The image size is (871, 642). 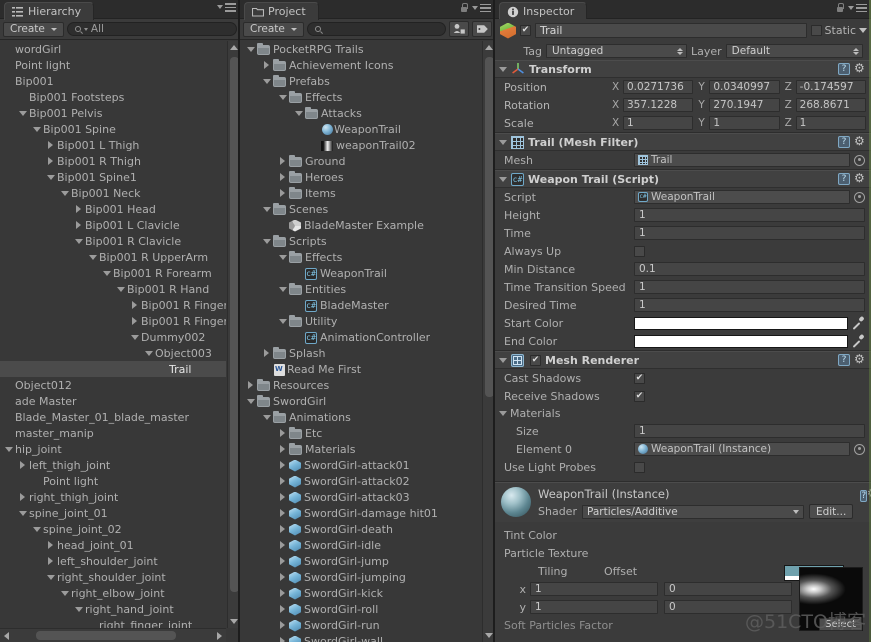 What do you see at coordinates (482, 29) in the screenshot?
I see `filter-by-label-button` at bounding box center [482, 29].